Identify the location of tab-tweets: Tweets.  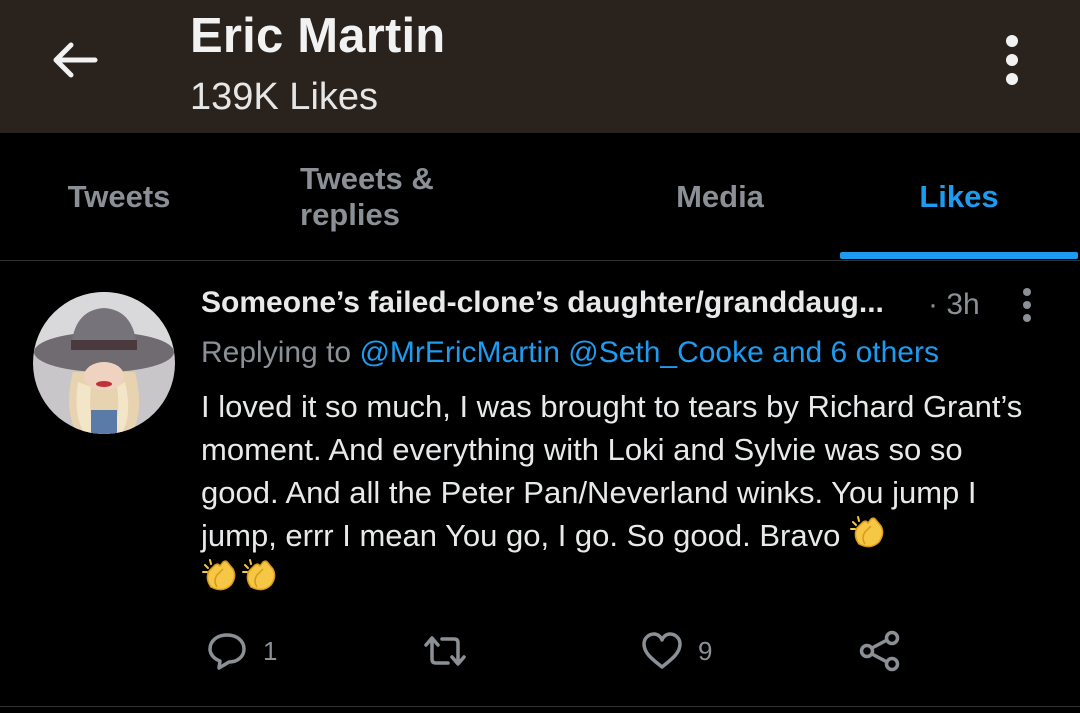
(119, 196).